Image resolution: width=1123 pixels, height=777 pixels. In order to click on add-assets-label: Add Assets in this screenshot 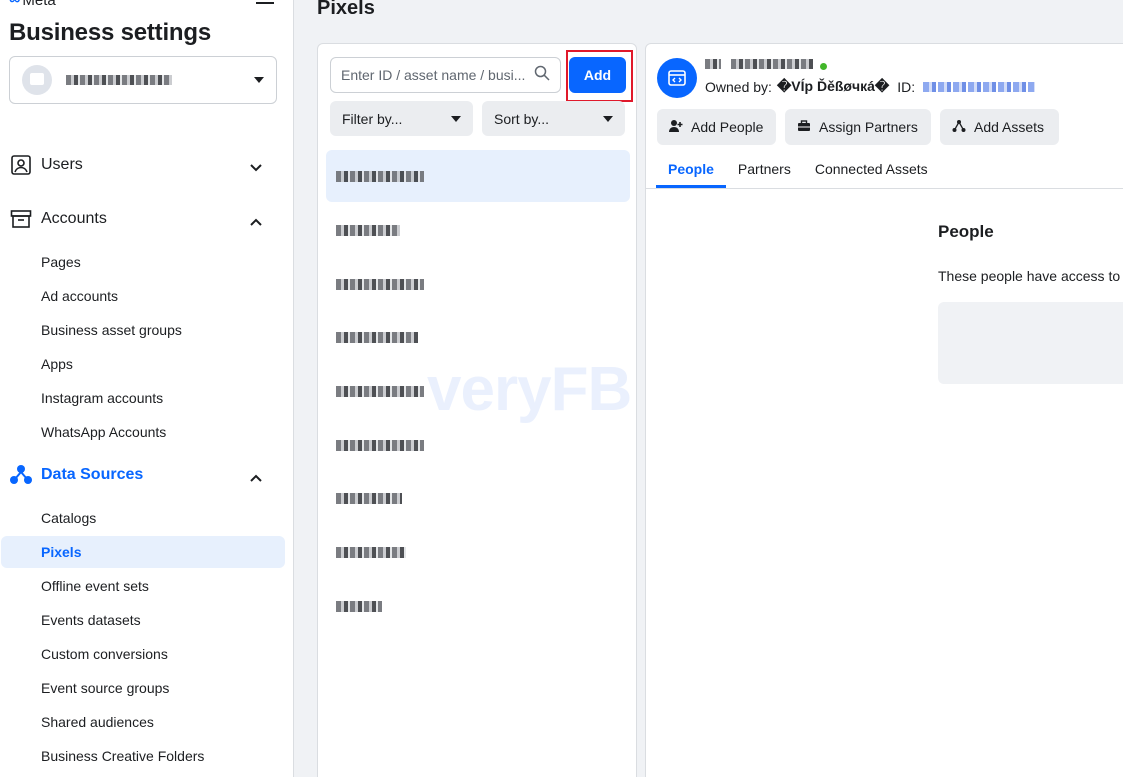, I will do `click(1009, 127)`.